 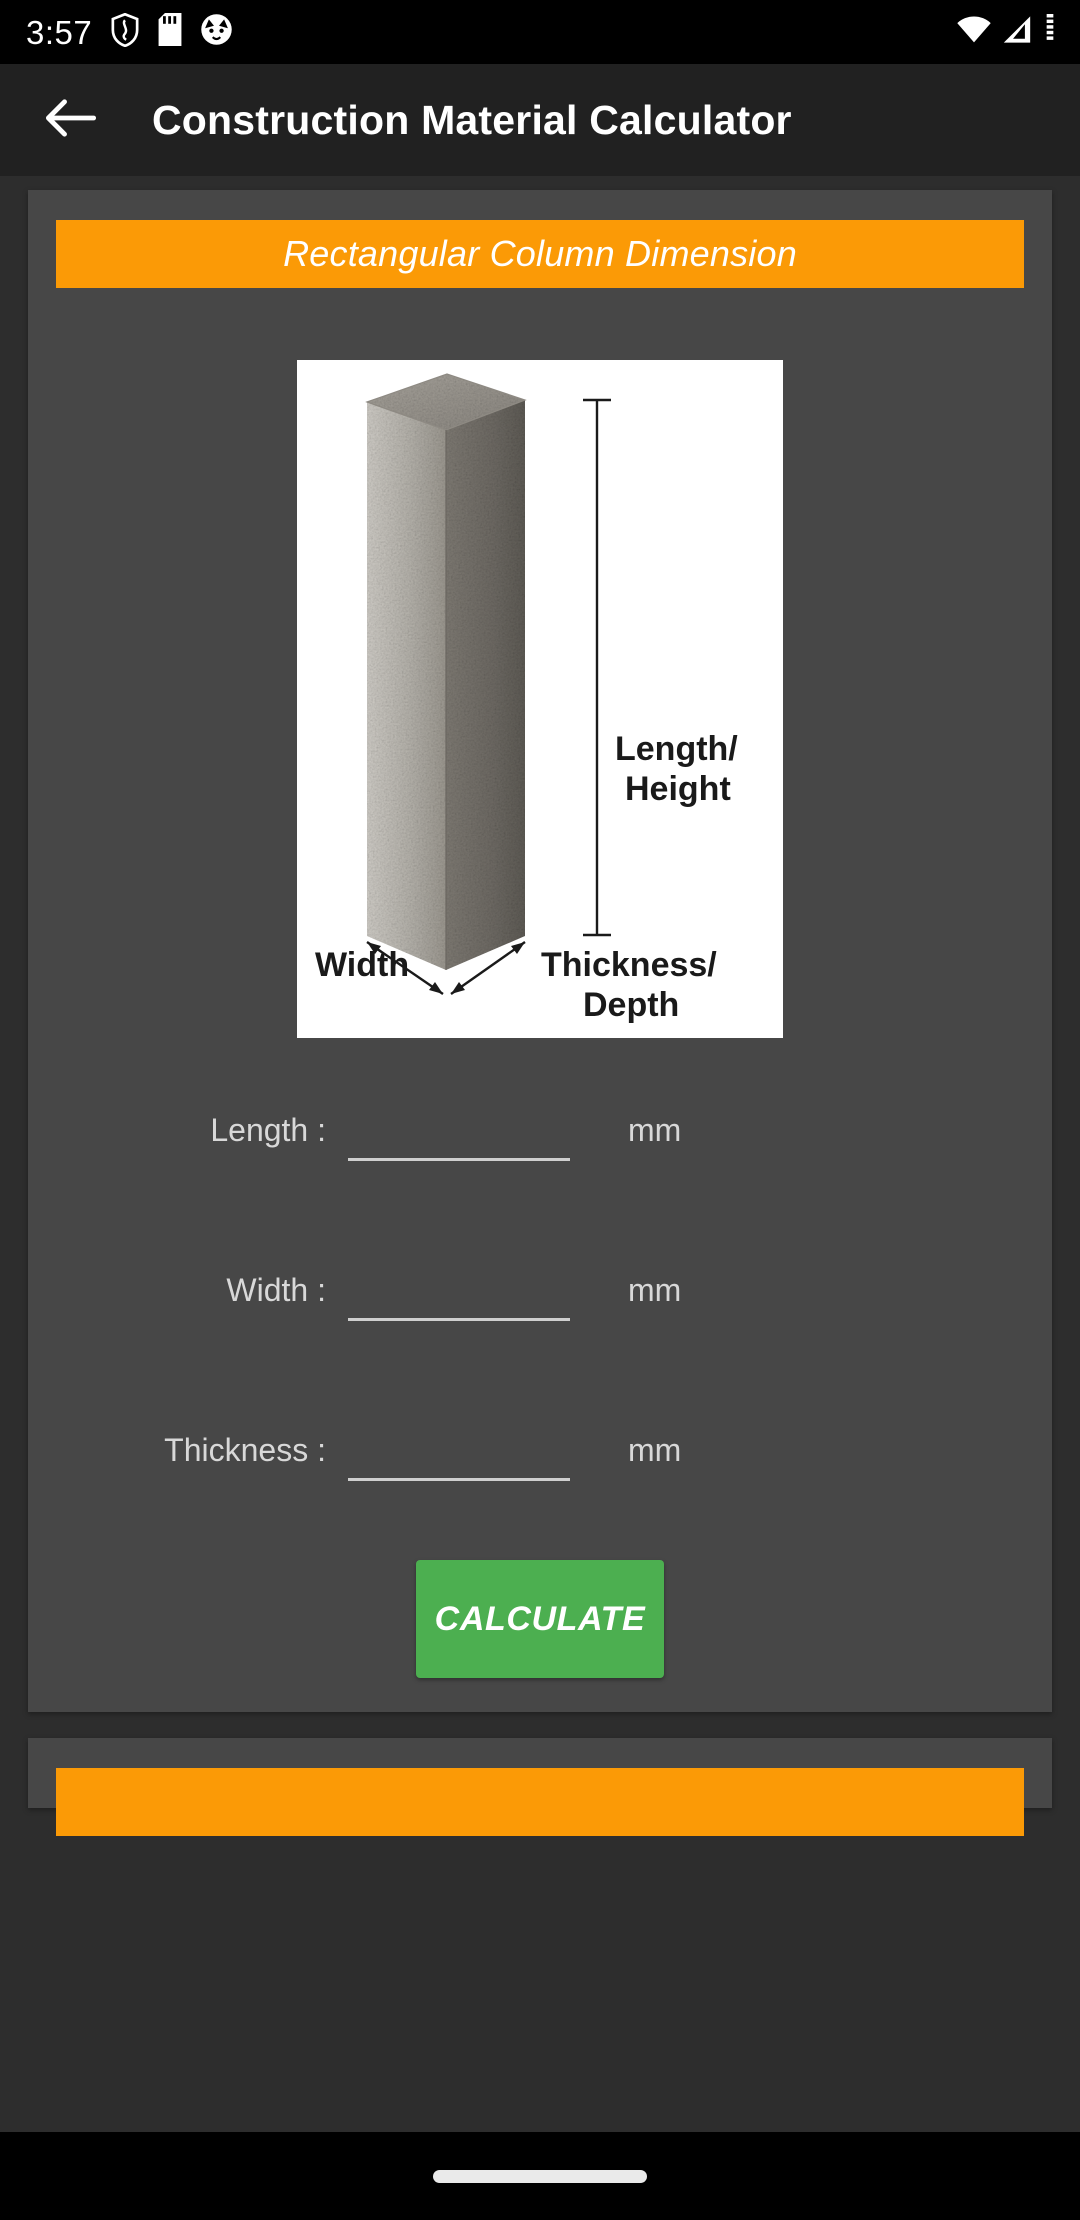 I want to click on card-banner: Rectangular Column Dimension, so click(x=540, y=254).